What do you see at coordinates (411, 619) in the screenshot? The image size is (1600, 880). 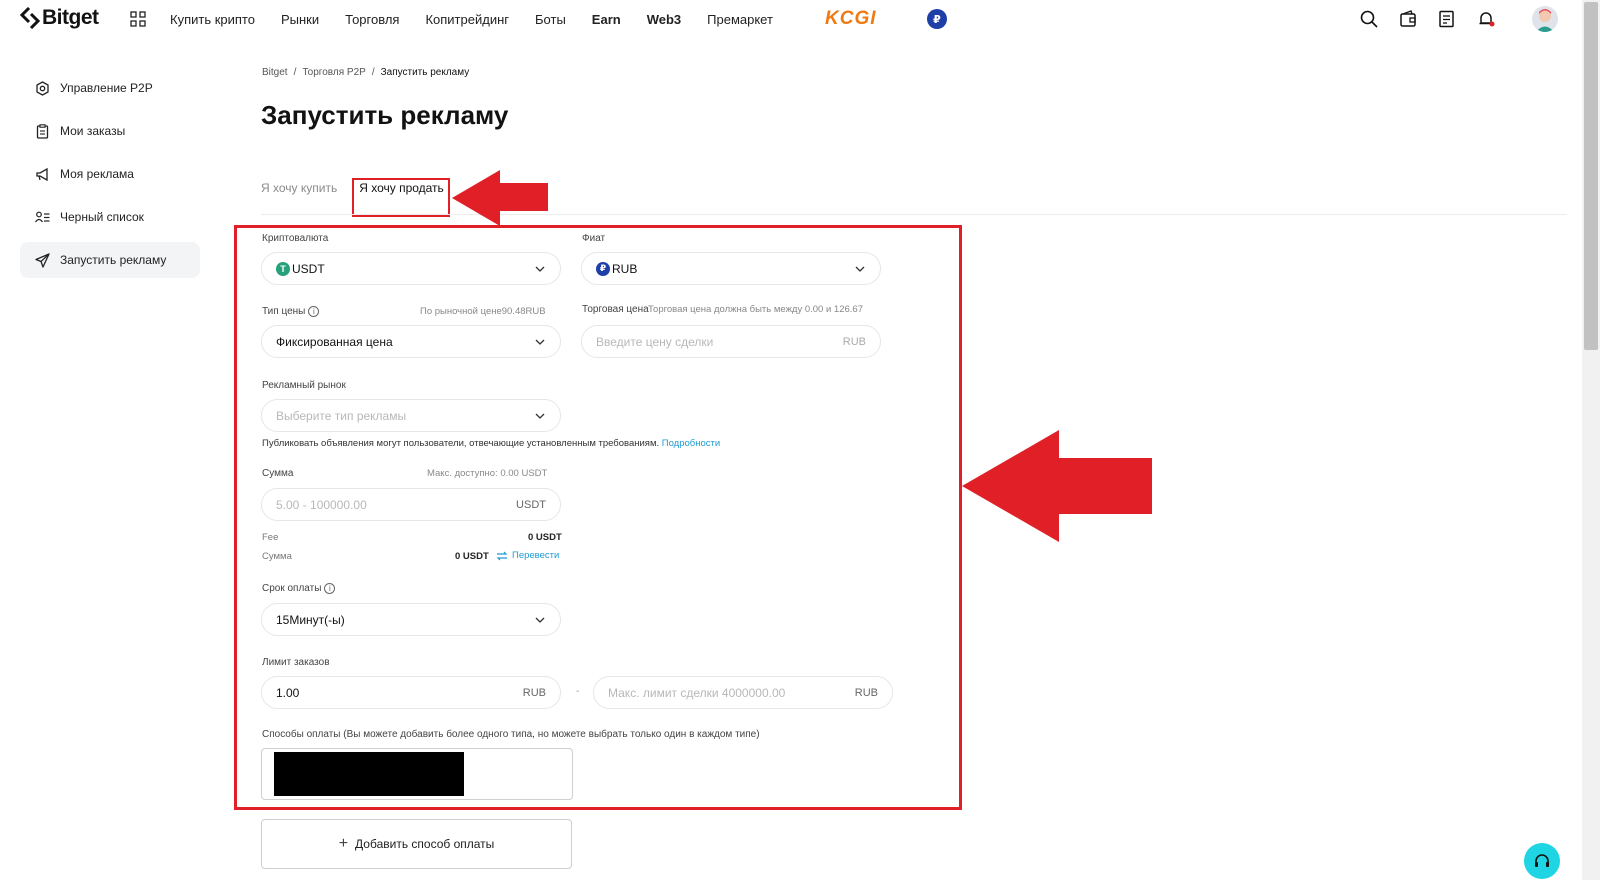 I see `payment-term-select: 15Минут(-ы)` at bounding box center [411, 619].